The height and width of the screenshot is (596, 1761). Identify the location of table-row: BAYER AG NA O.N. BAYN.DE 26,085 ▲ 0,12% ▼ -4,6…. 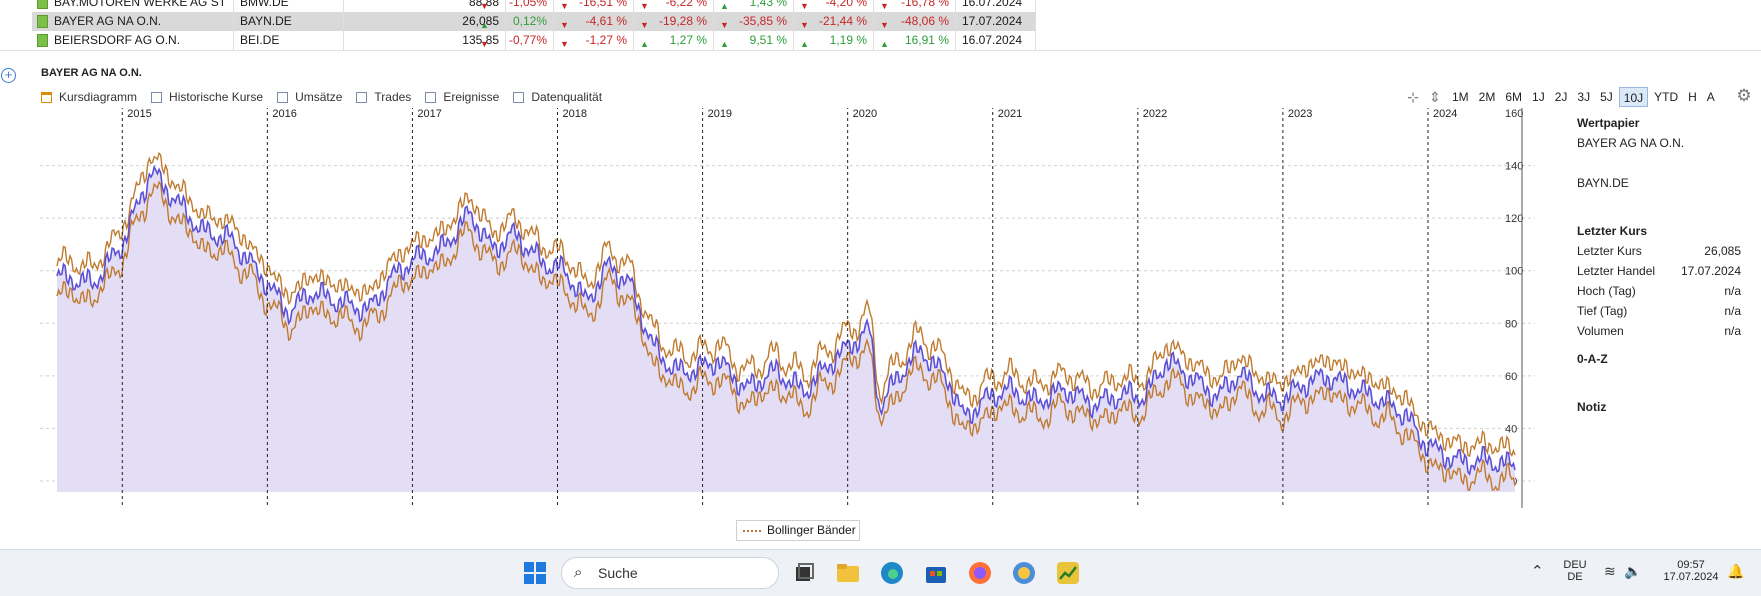
(534, 21).